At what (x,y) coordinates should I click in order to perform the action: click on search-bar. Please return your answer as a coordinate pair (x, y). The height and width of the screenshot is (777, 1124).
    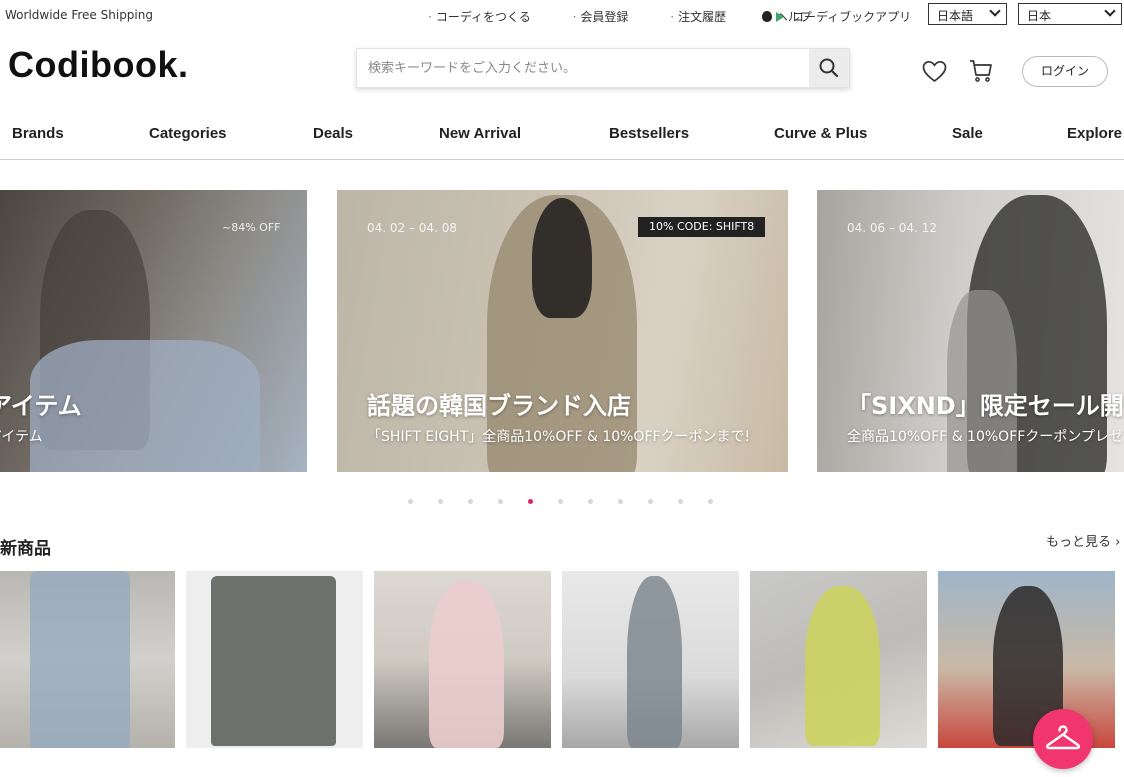
    Looking at the image, I should click on (603, 68).